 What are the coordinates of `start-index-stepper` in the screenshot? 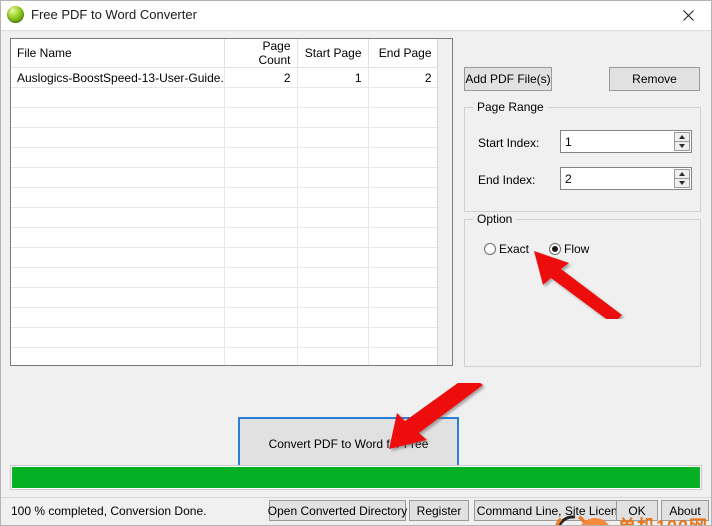 It's located at (626, 141).